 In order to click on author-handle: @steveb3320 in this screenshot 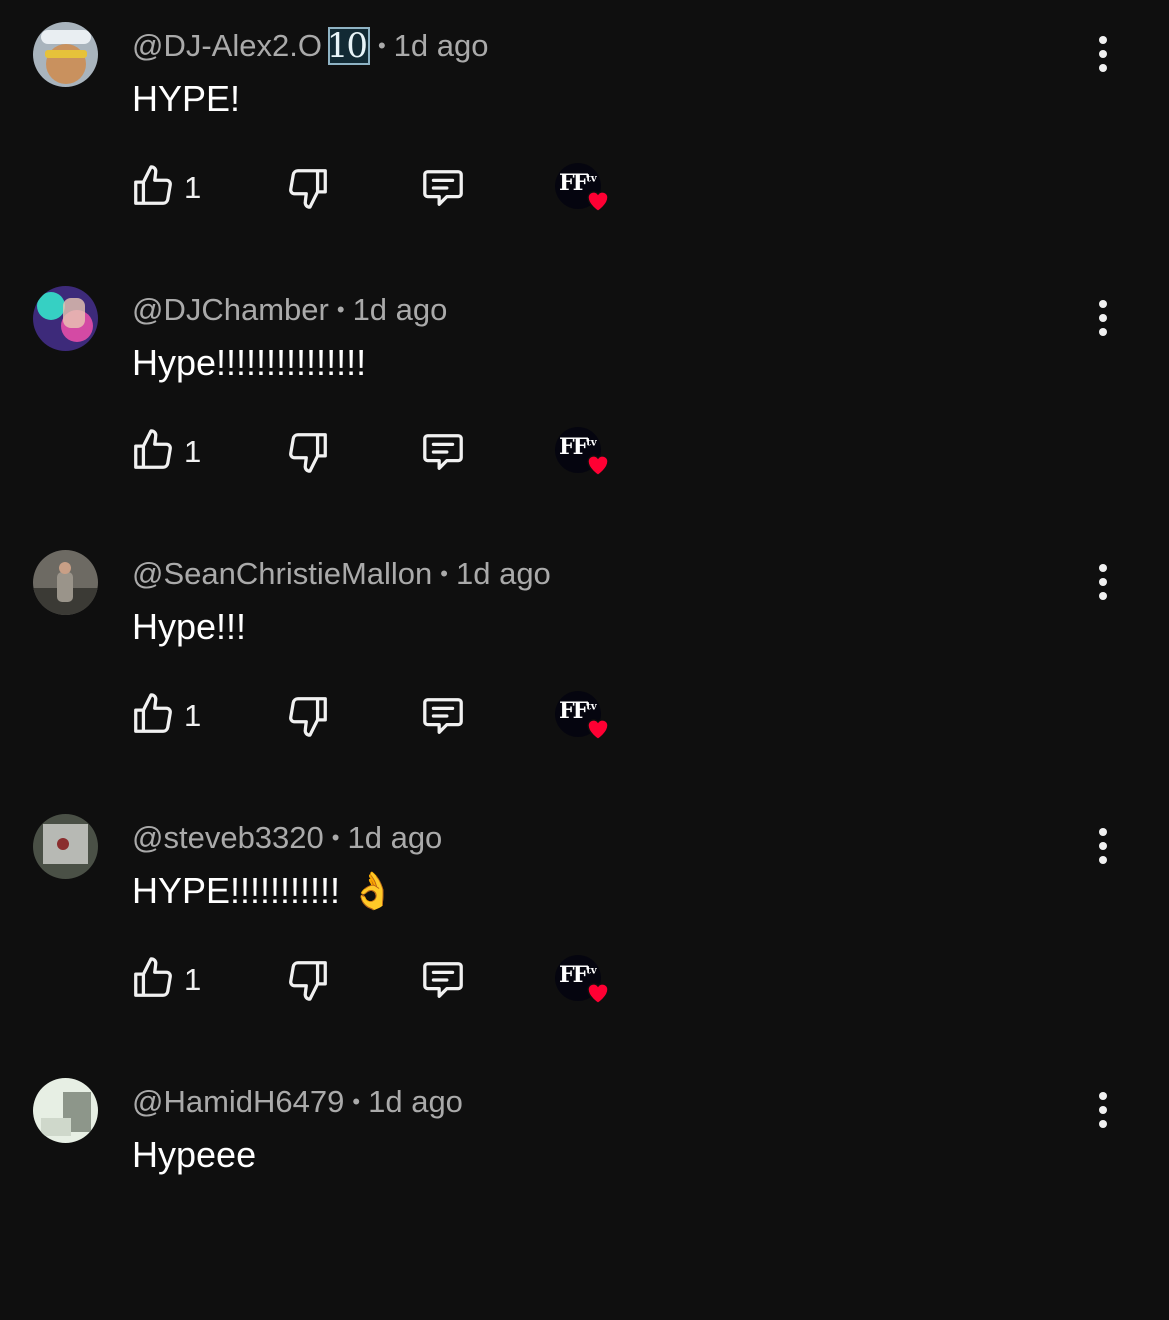, I will do `click(228, 838)`.